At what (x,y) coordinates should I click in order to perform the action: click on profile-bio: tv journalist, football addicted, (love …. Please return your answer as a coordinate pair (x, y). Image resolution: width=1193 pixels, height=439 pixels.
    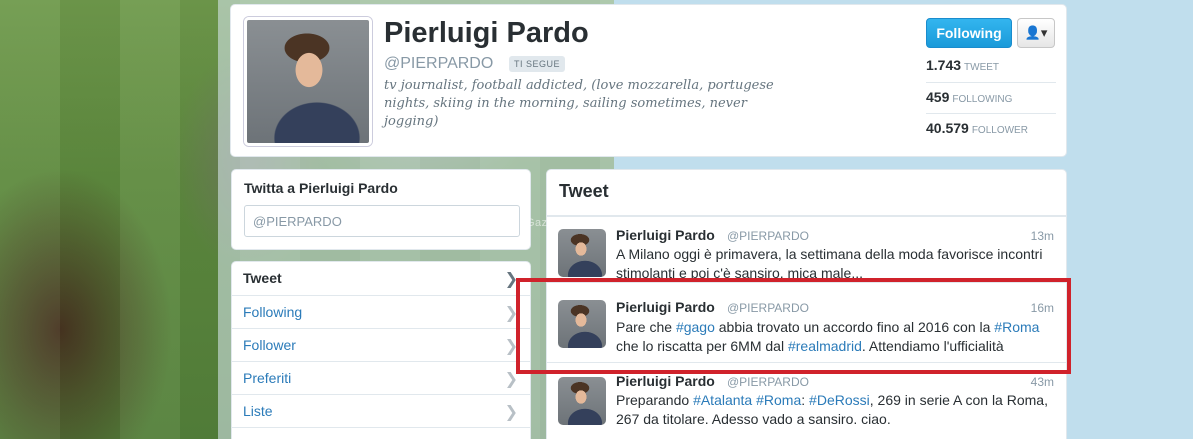
    Looking at the image, I should click on (579, 103).